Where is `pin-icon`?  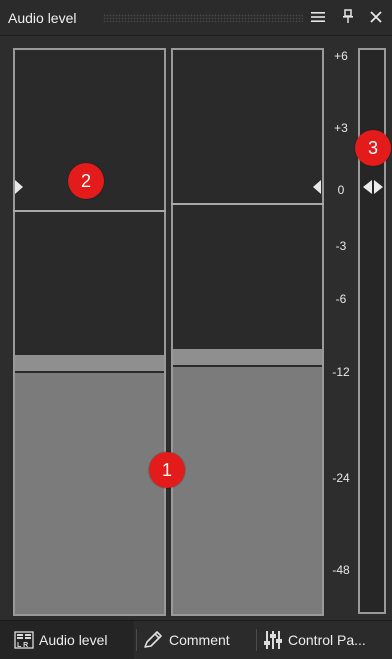 pin-icon is located at coordinates (348, 18).